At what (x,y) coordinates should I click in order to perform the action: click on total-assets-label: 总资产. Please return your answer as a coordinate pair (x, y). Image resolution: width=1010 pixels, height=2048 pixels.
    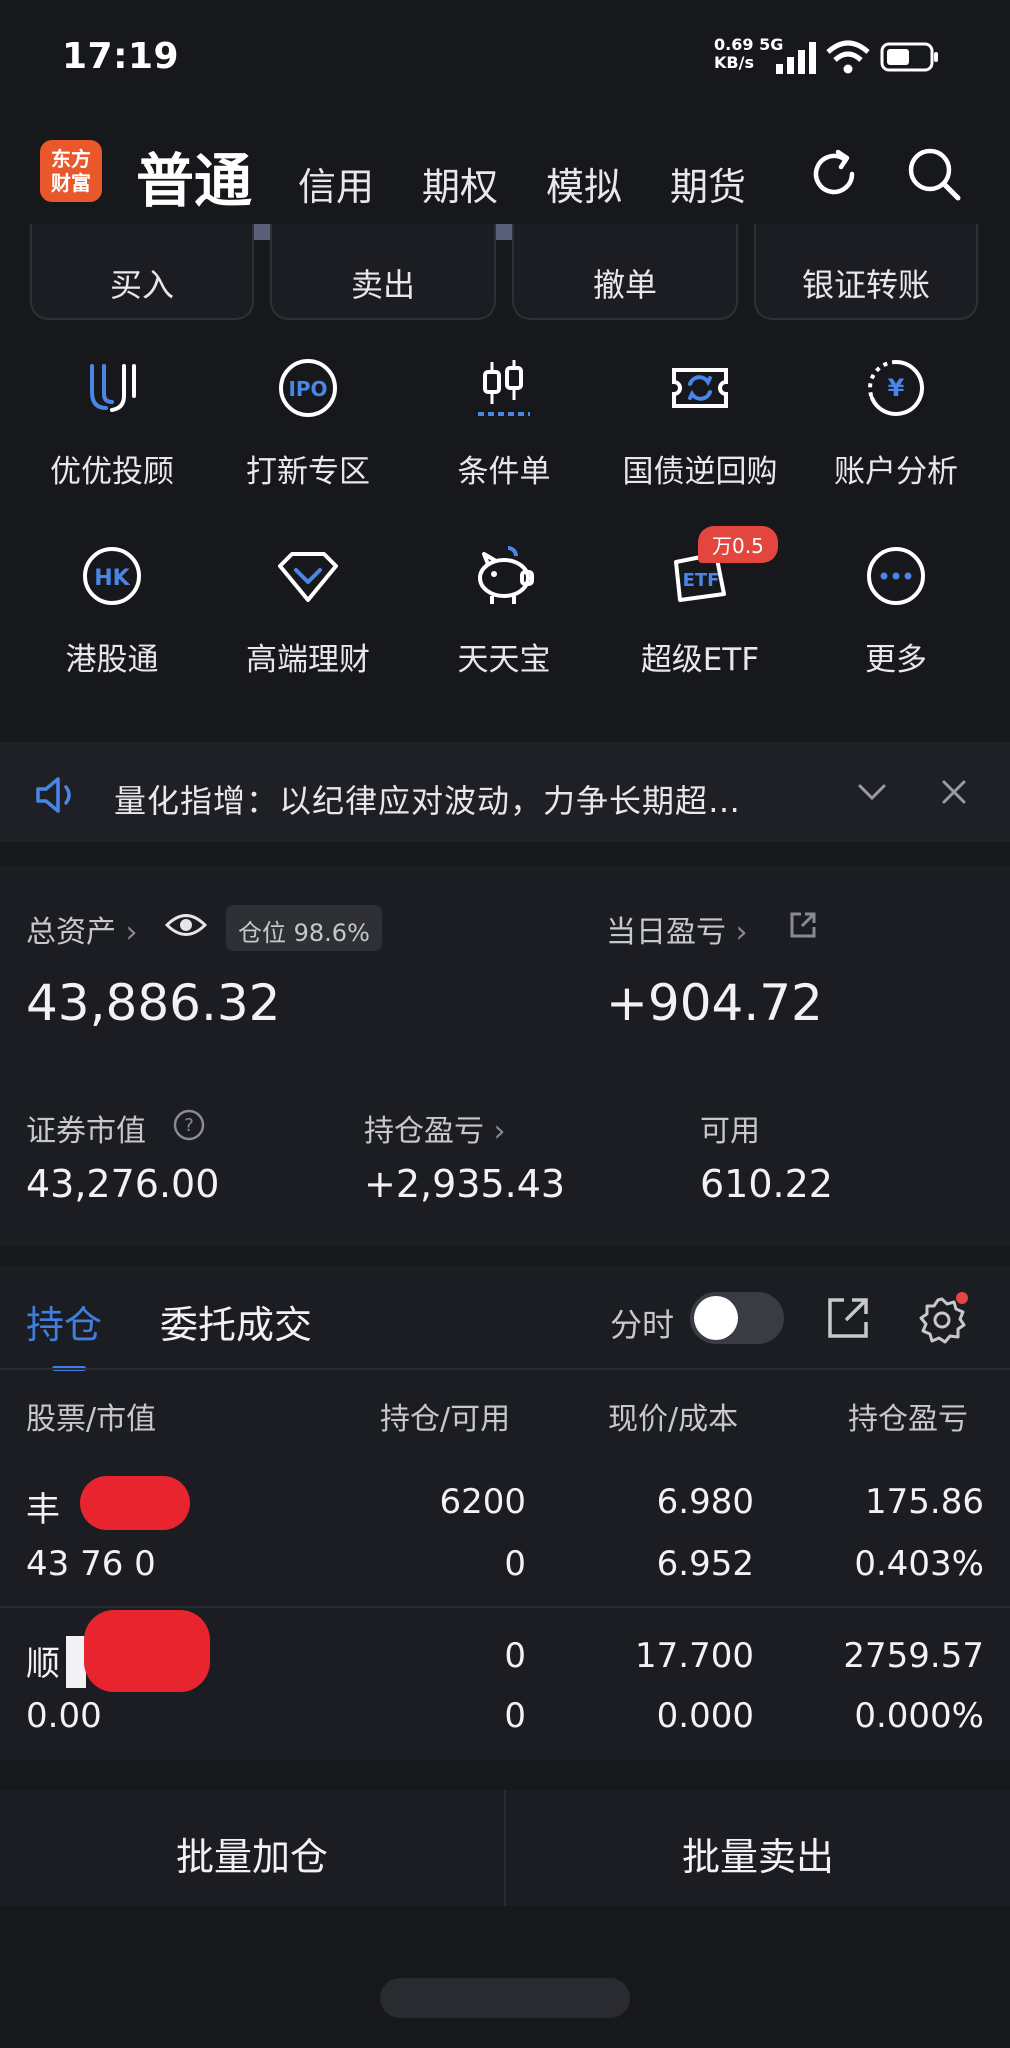
    Looking at the image, I should click on (71, 932).